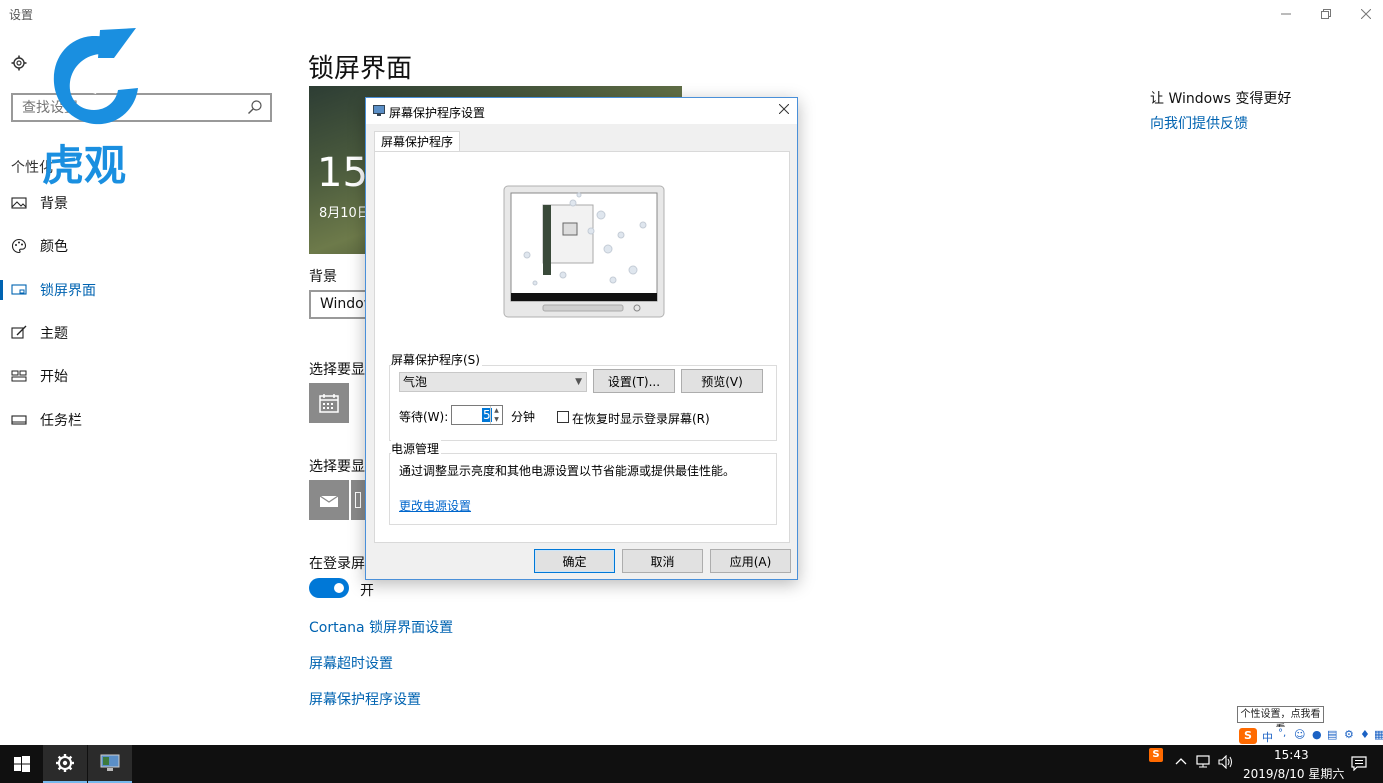  Describe the element at coordinates (92, 109) in the screenshot. I see `watermark-logo: 虎观` at that location.